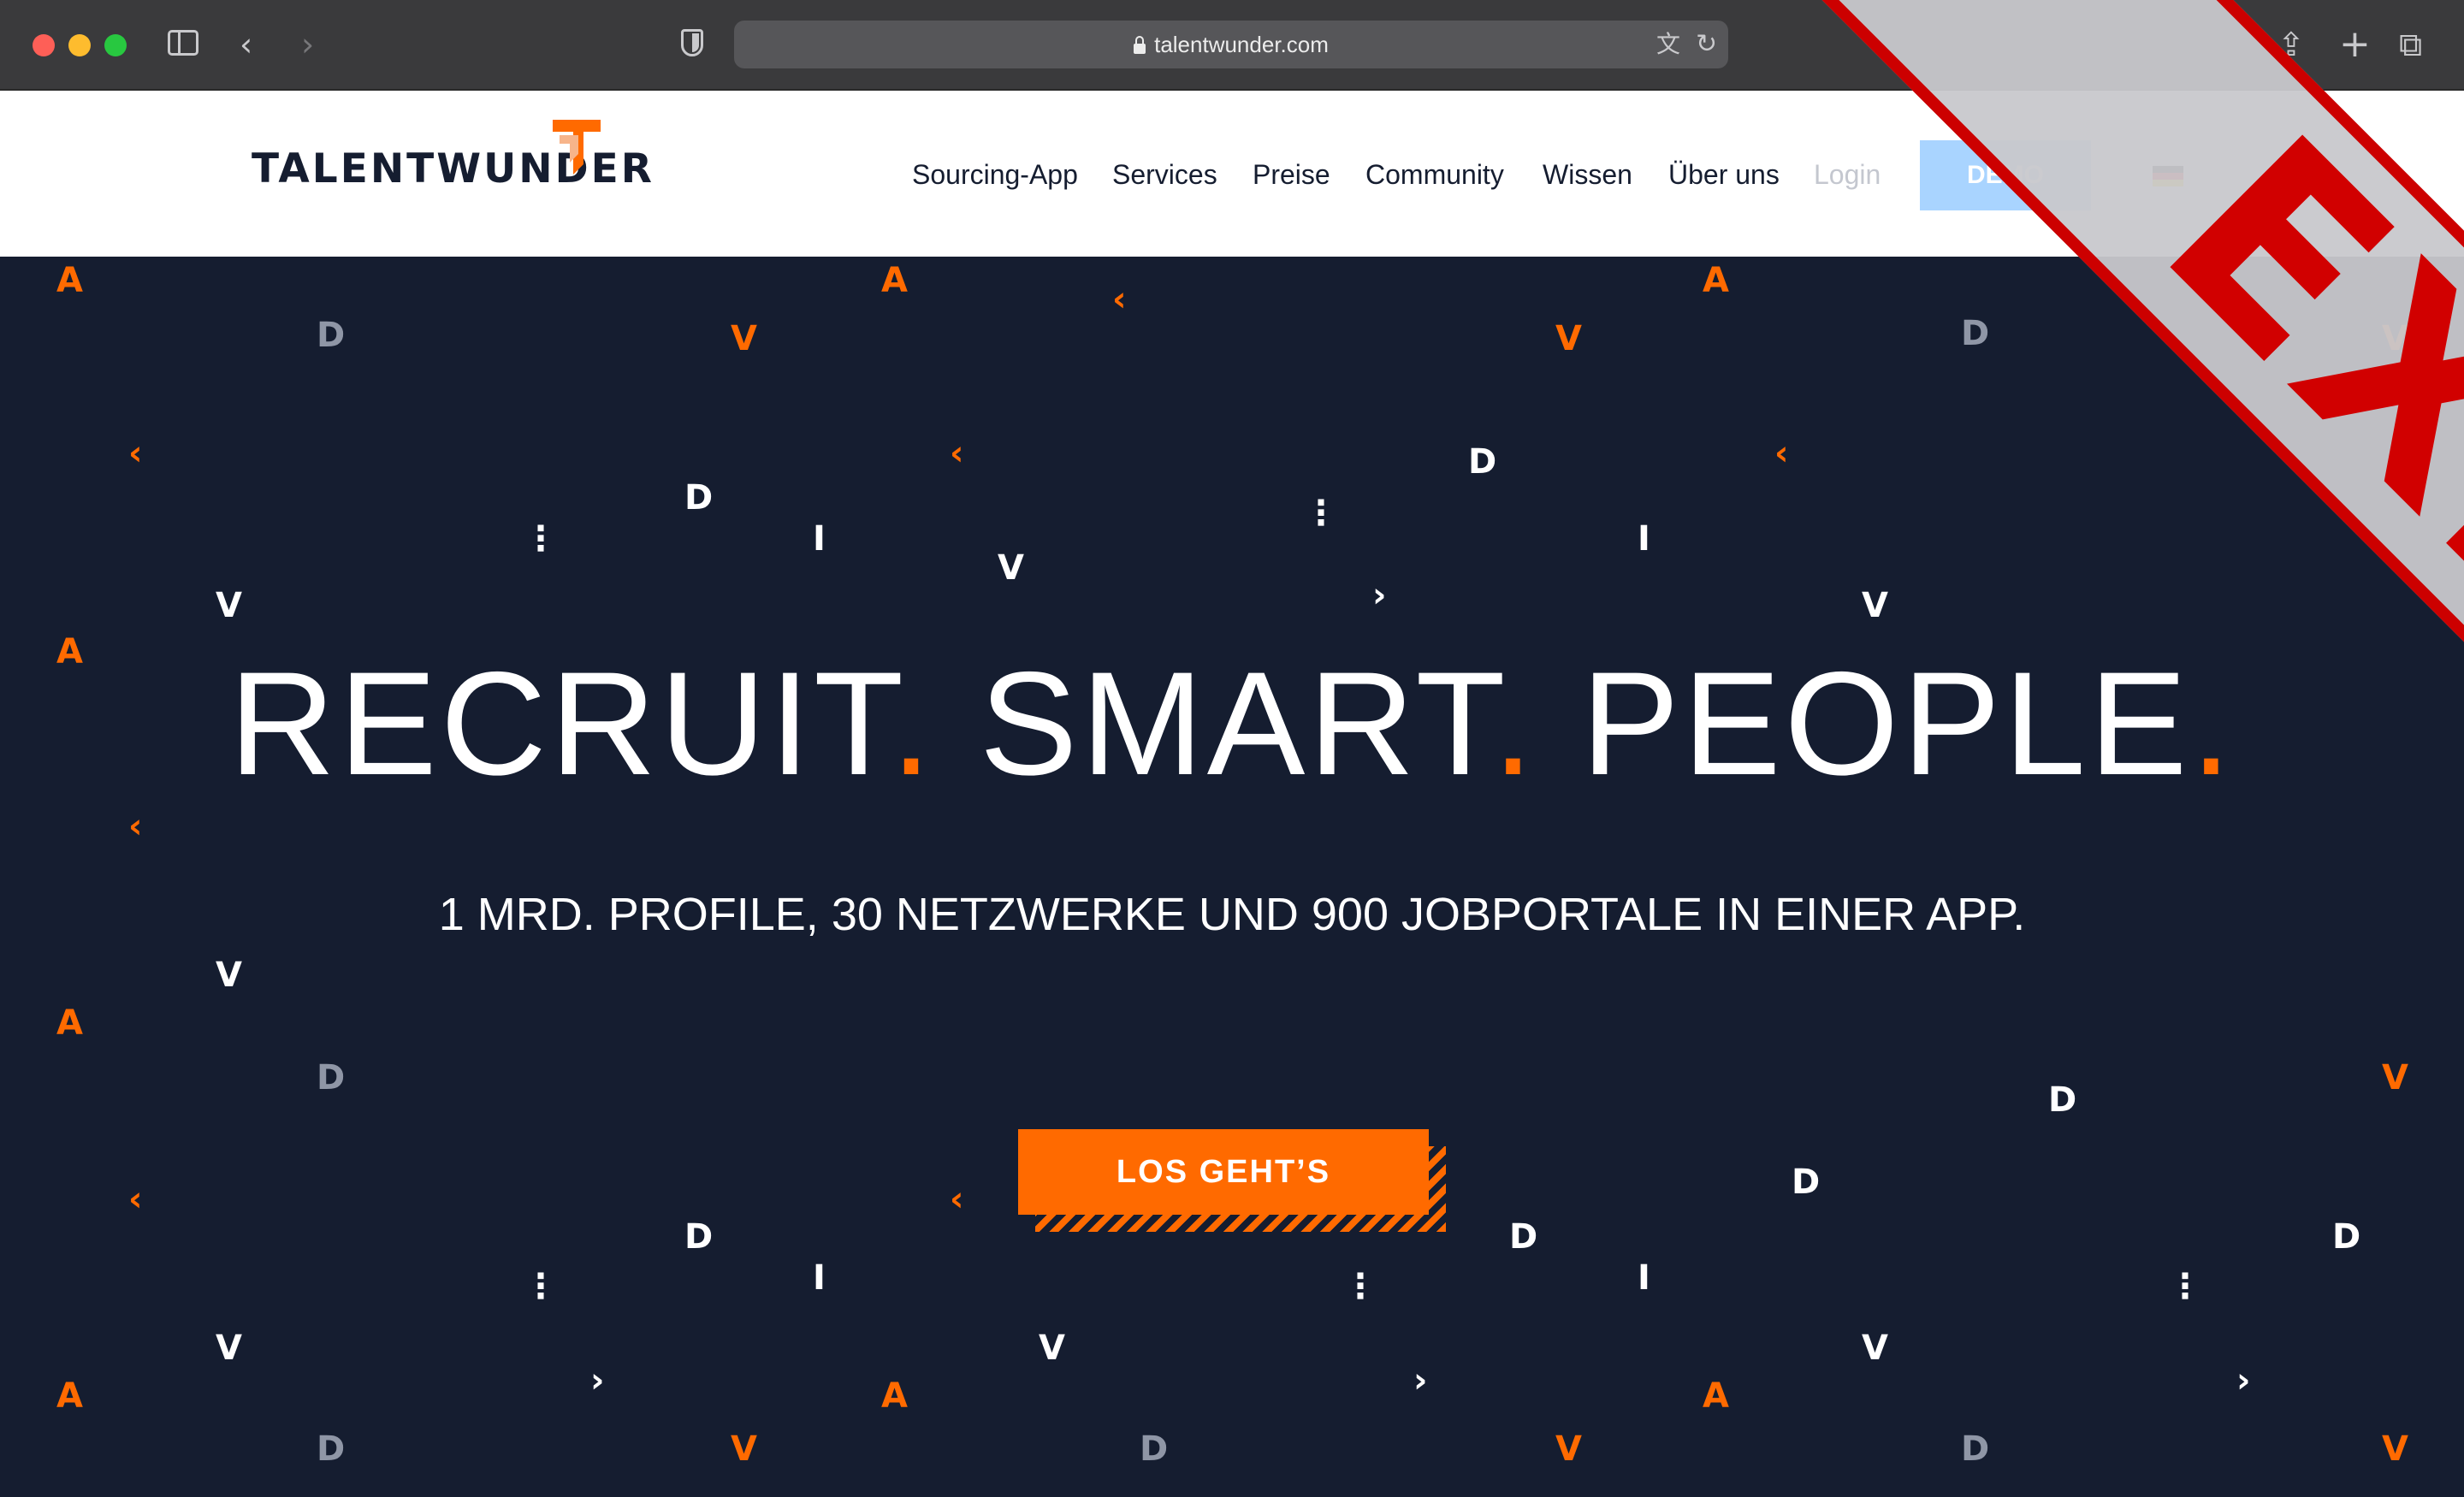 This screenshot has width=2464, height=1497. Describe the element at coordinates (2291, 44) in the screenshot. I see `share-icon: ⇪` at that location.